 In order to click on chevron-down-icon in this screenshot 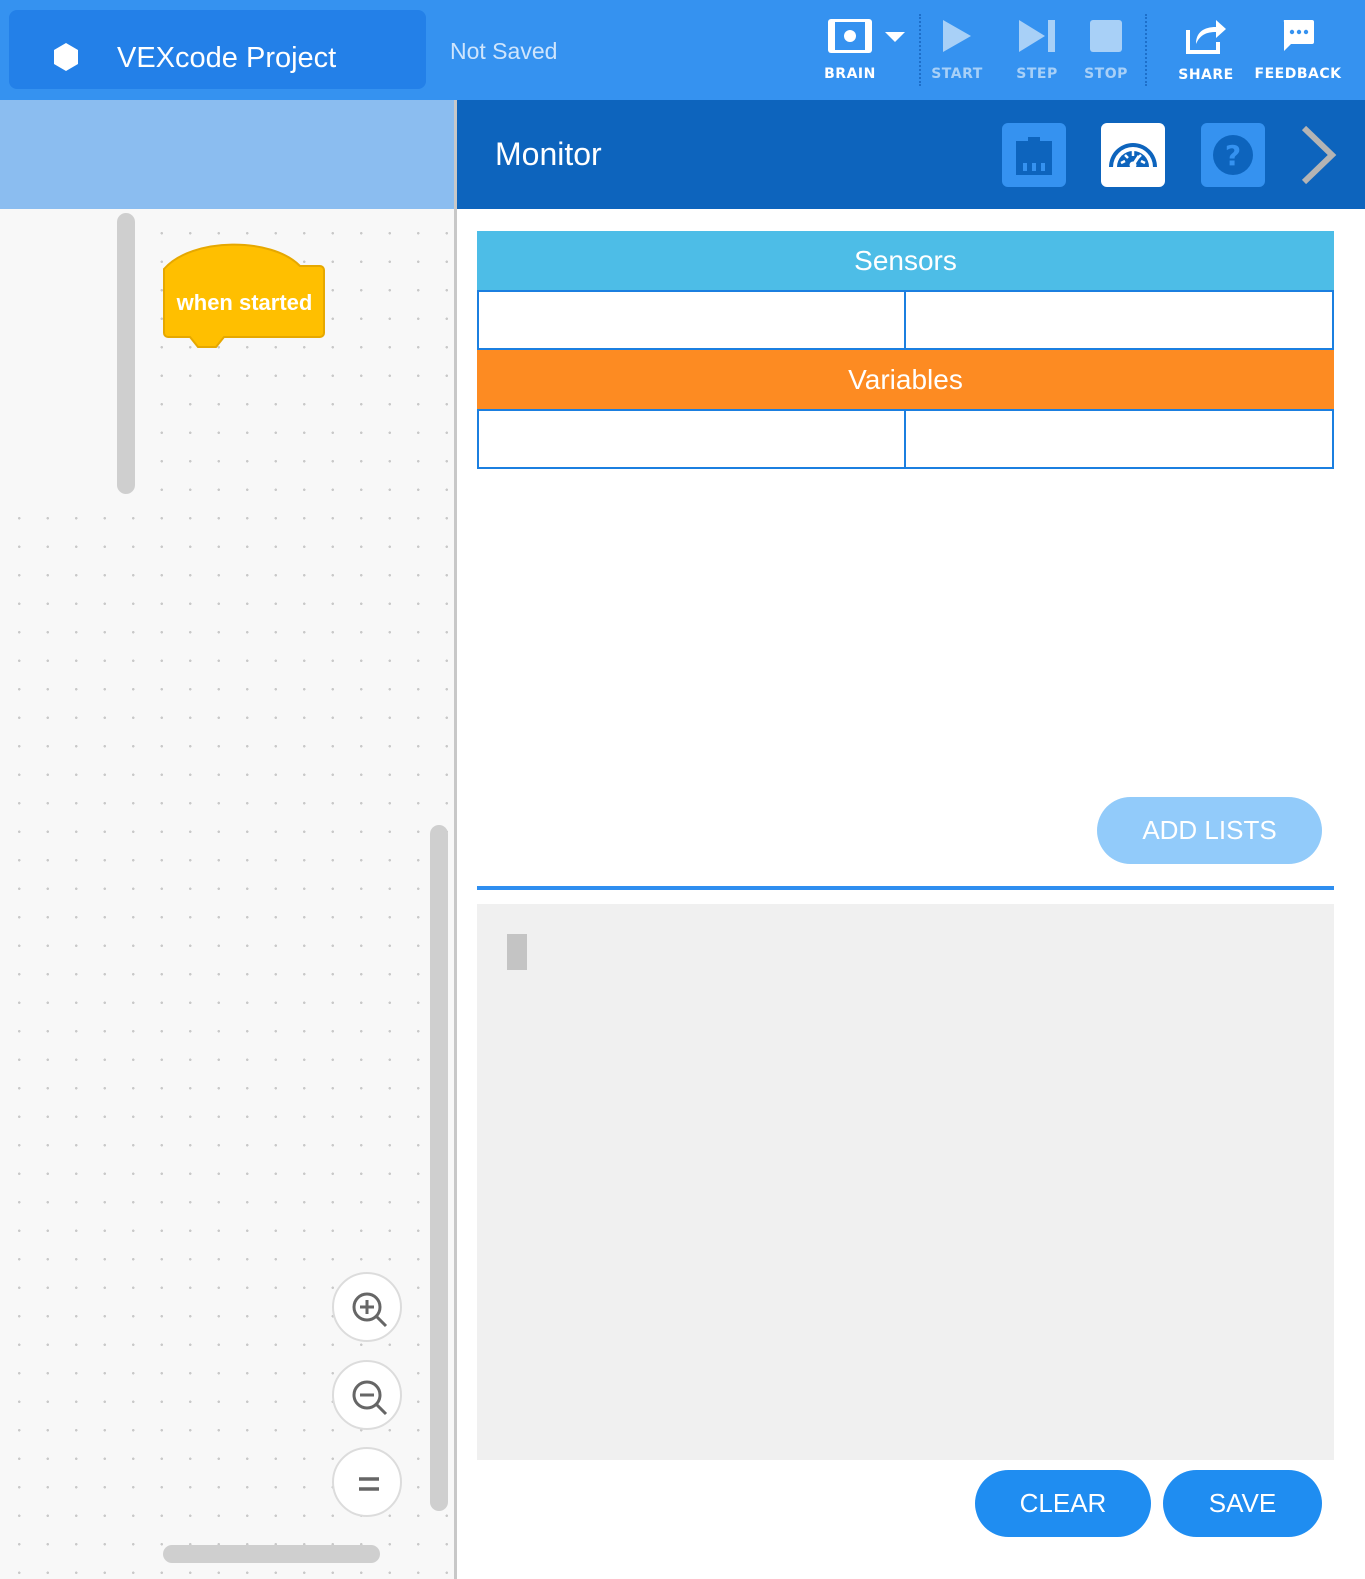, I will do `click(895, 37)`.